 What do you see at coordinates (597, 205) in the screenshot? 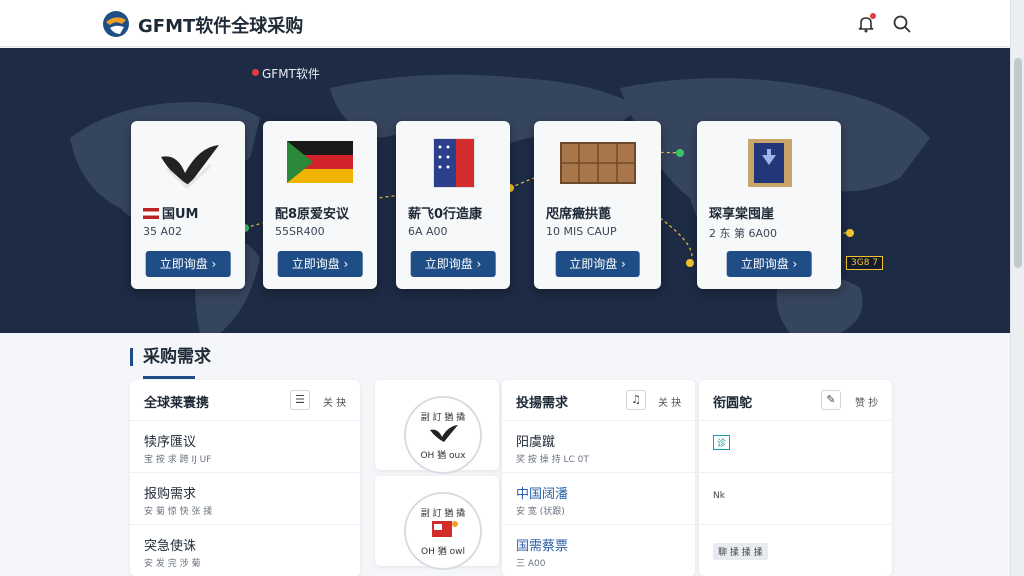
I see `product-card: 咫席癥拱蓖 10 MIS CAUP 立即询盘 ›` at bounding box center [597, 205].